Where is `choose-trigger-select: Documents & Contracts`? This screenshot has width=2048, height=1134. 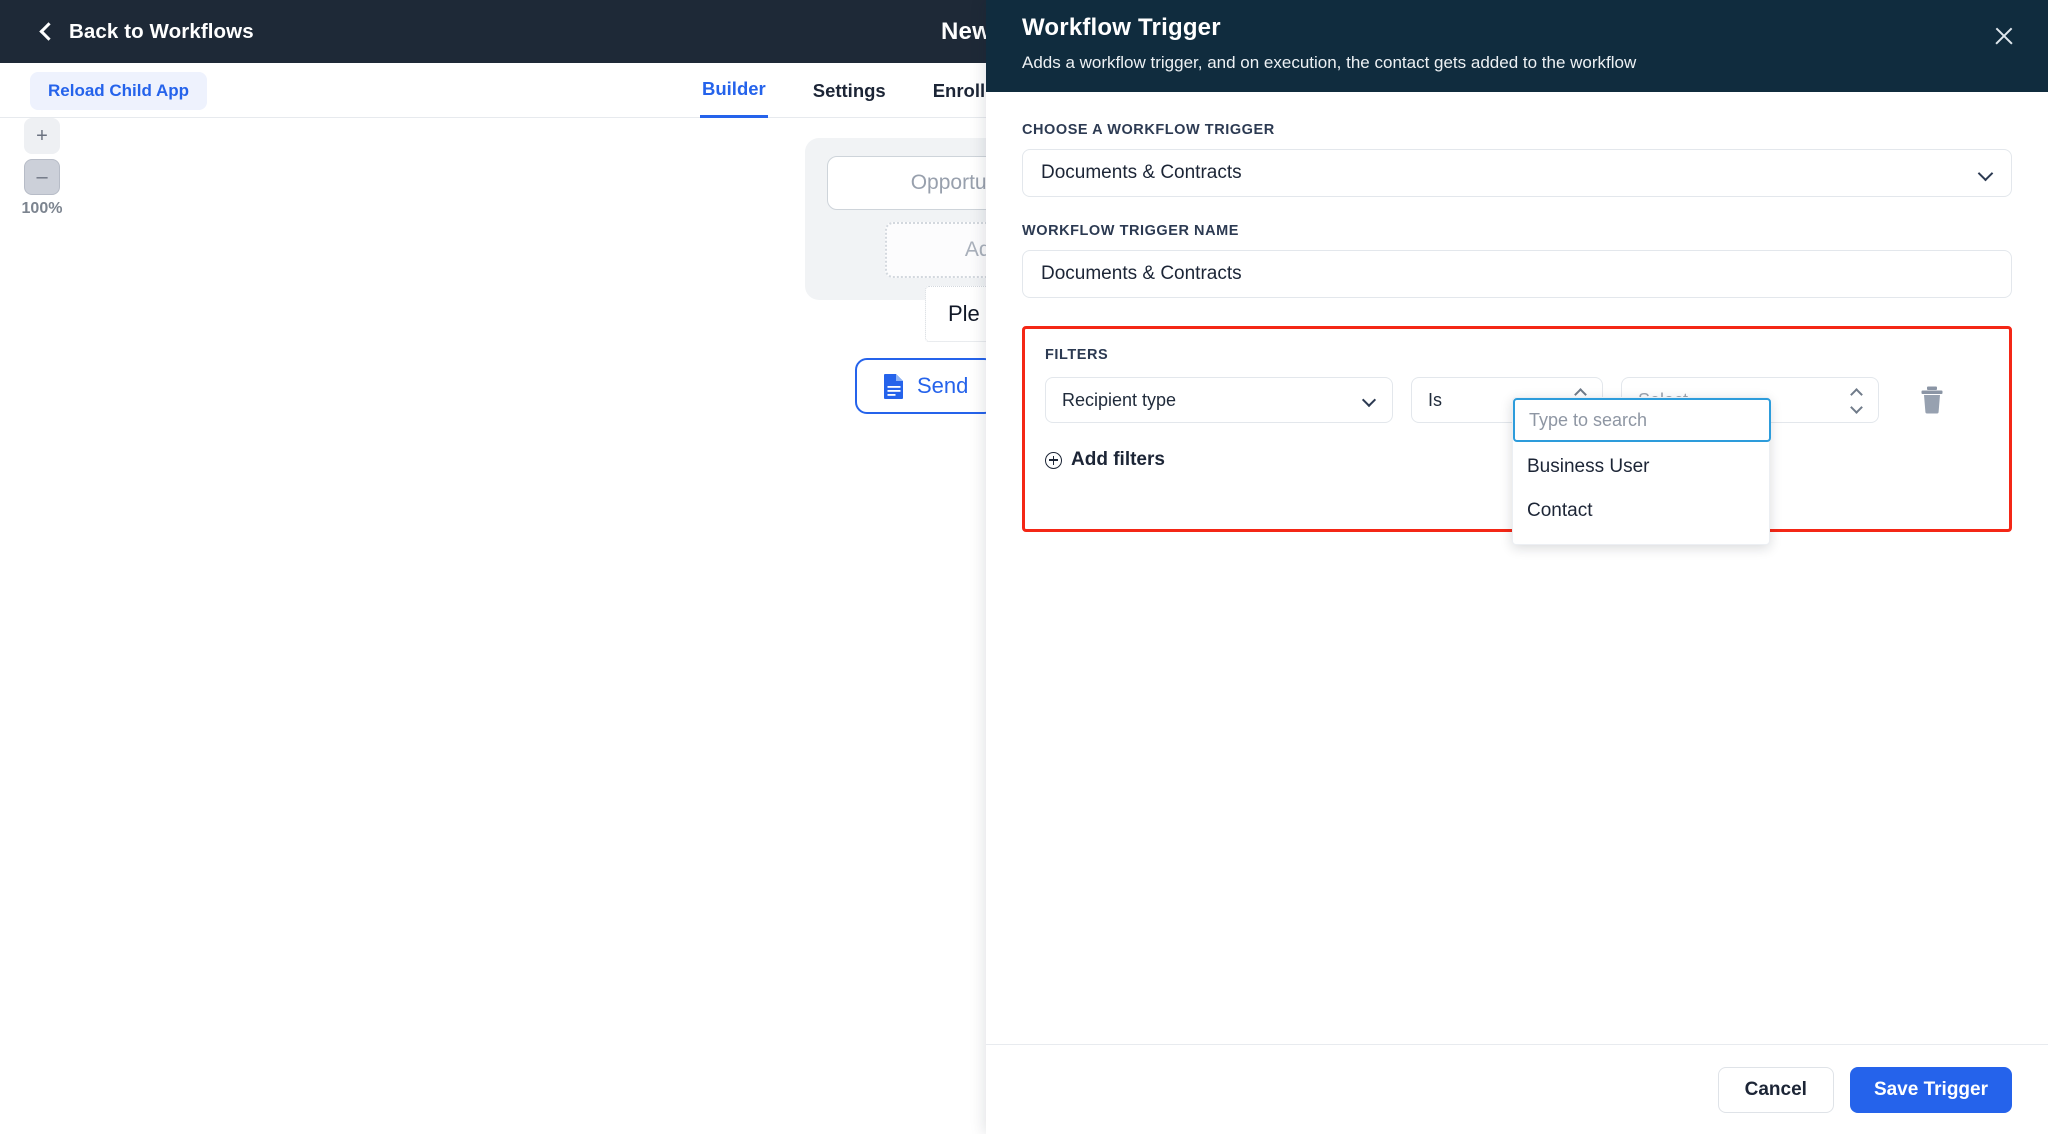 choose-trigger-select: Documents & Contracts is located at coordinates (1517, 173).